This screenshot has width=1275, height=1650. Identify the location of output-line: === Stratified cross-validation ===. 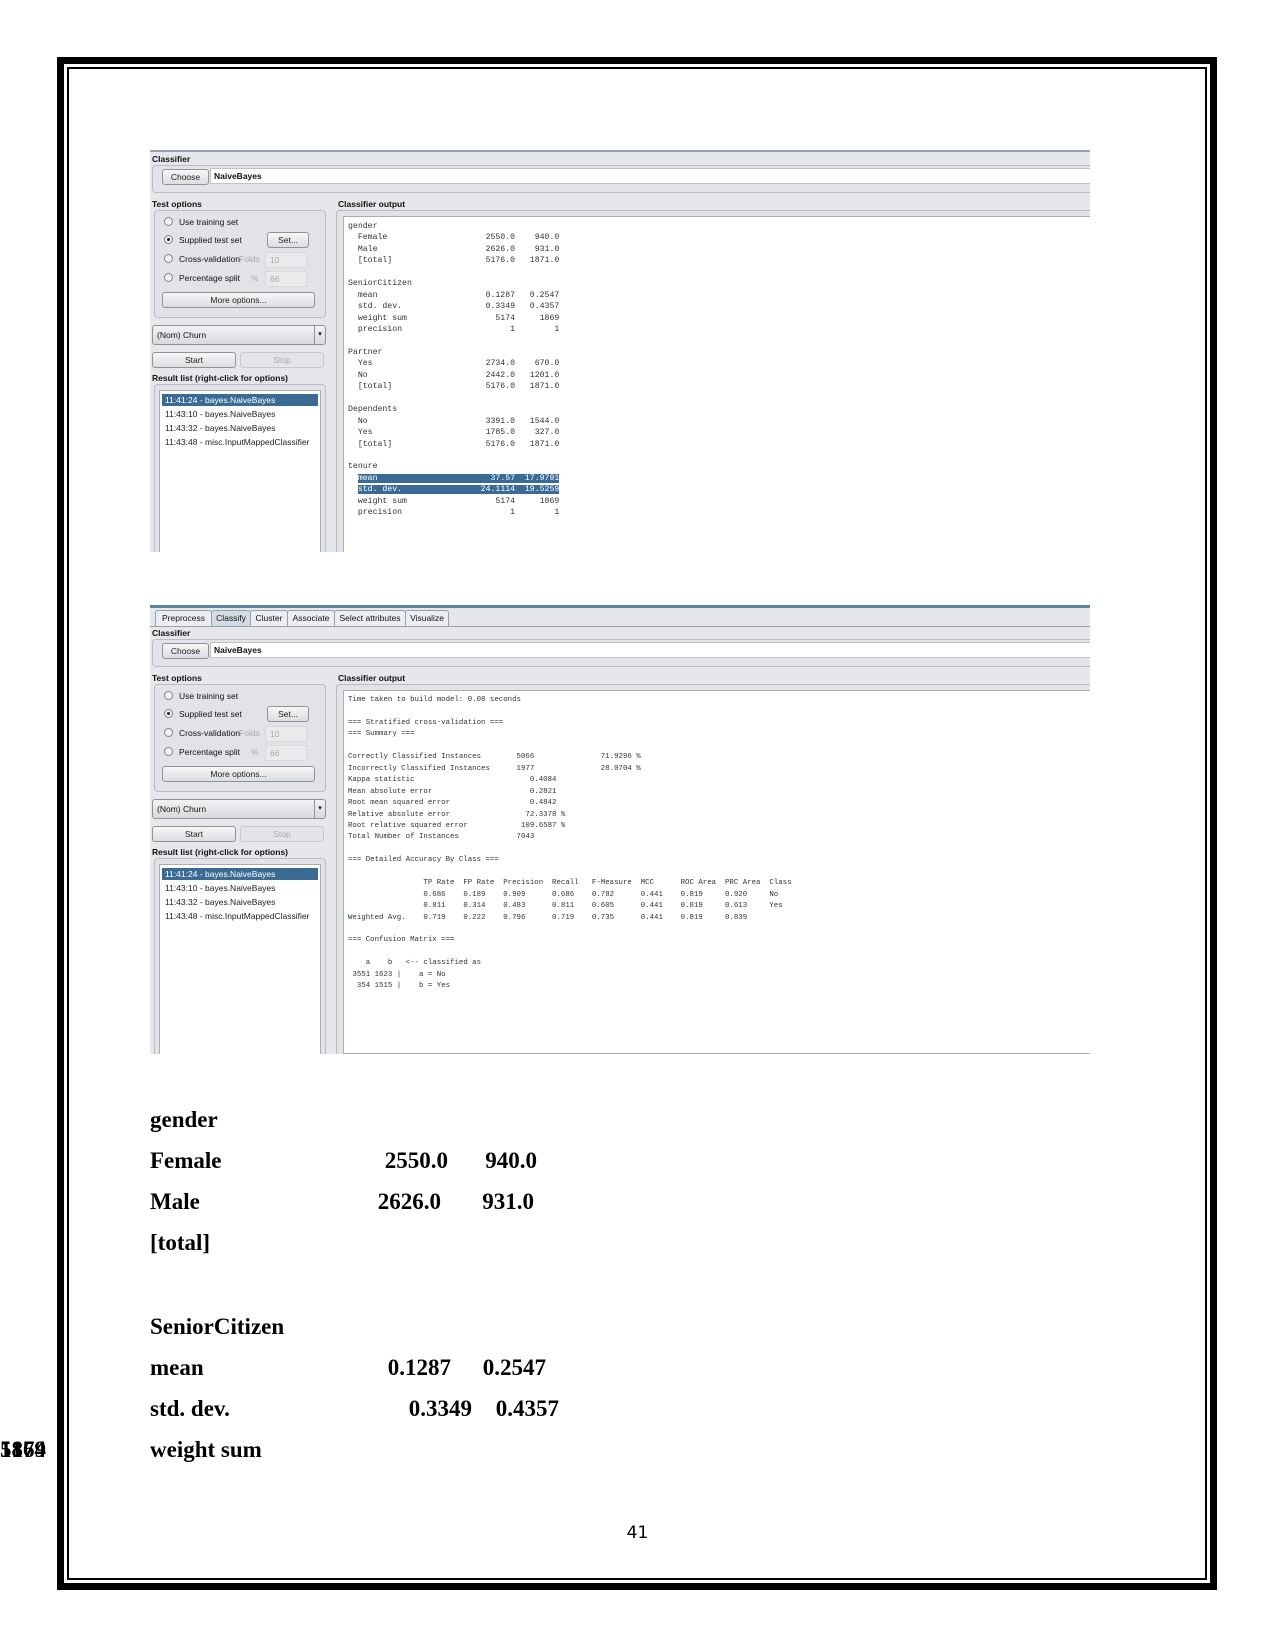
(426, 722).